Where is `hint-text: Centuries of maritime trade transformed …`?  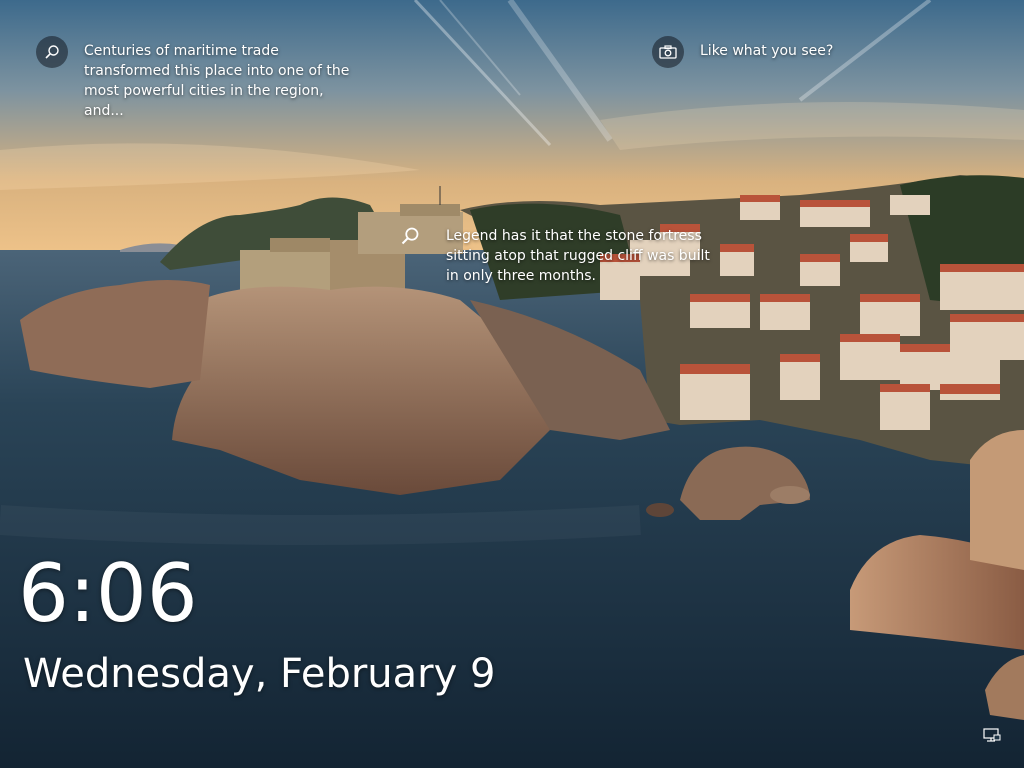 hint-text: Centuries of maritime trade transformed … is located at coordinates (217, 81).